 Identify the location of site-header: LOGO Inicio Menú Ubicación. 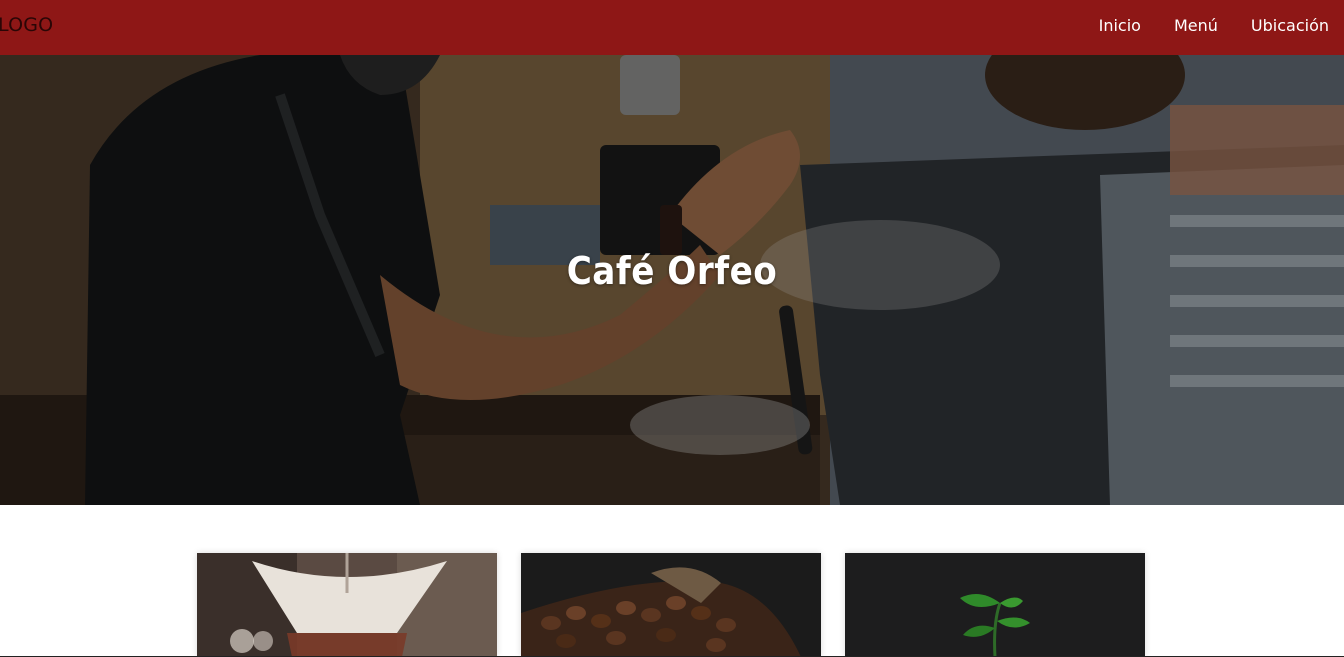
(672, 27).